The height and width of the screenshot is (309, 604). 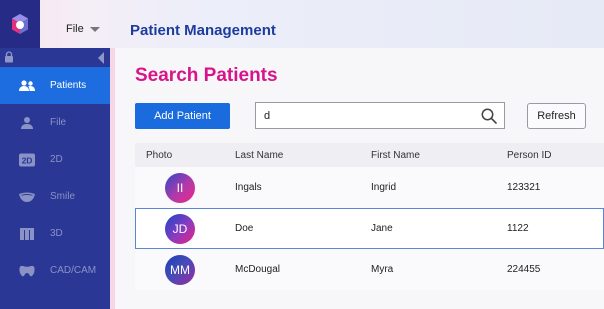 I want to click on table-row: II Ingals Ingrid 123321, so click(x=369, y=187).